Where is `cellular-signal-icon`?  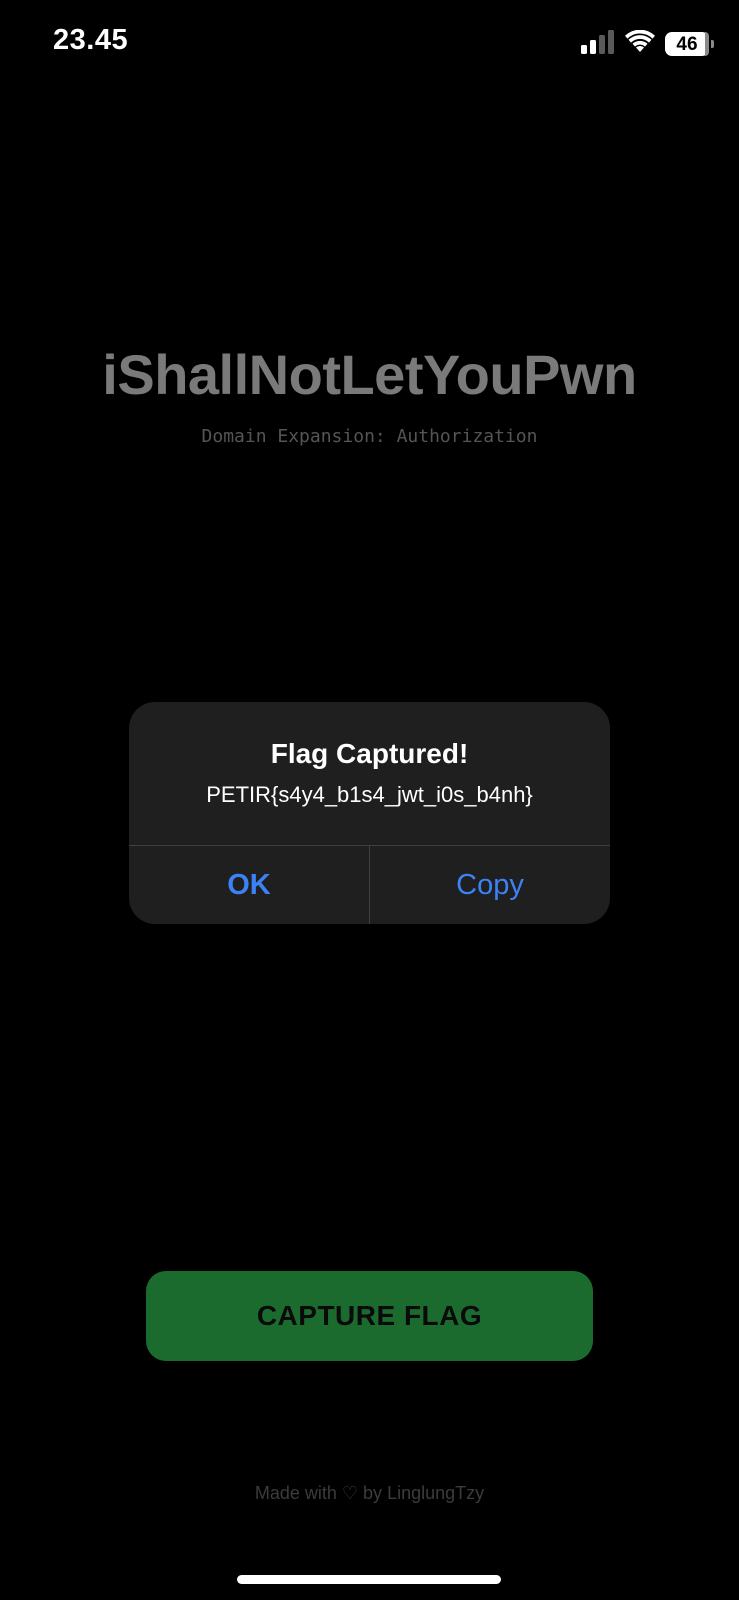
cellular-signal-icon is located at coordinates (598, 44).